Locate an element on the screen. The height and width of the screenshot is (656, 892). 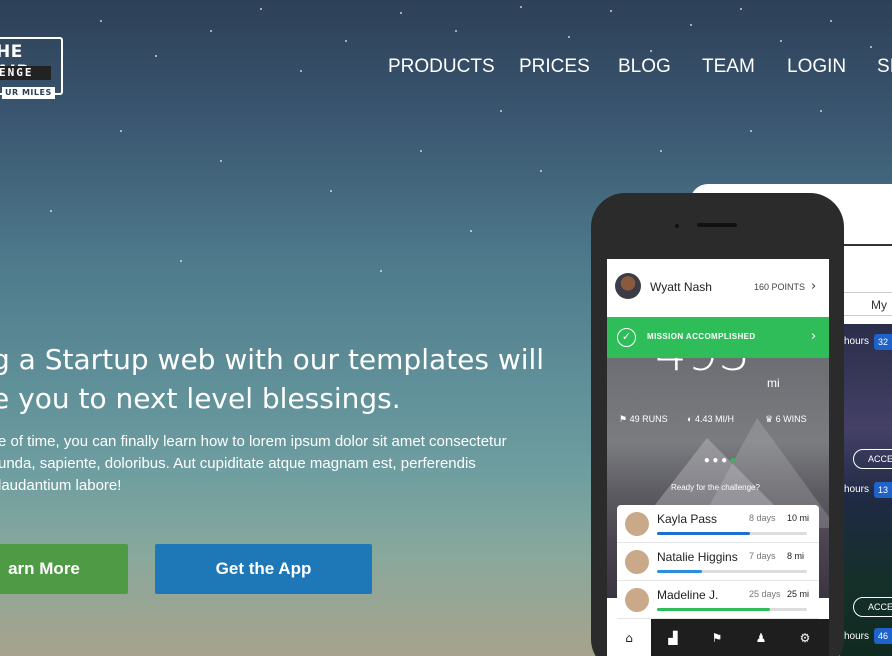
stat-wins: ♛ 6 WINS is located at coordinates (786, 419).